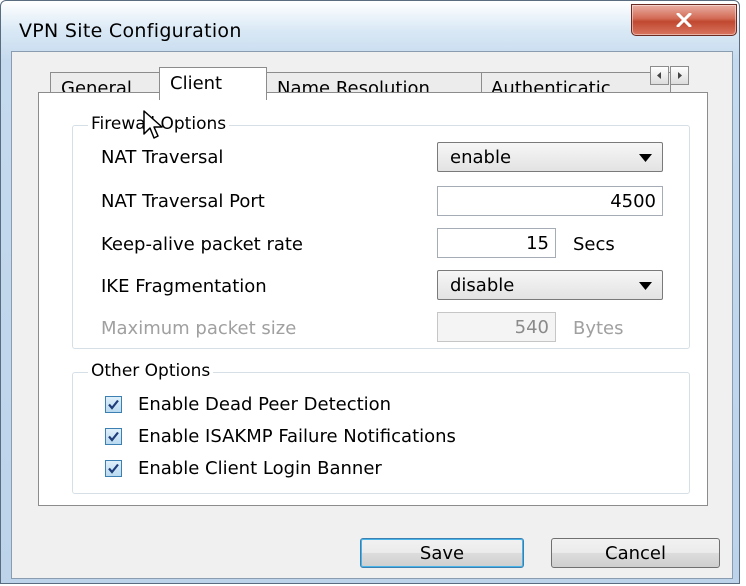  Describe the element at coordinates (598, 328) in the screenshot. I see `max-packet-size-unit: Bytes` at that location.